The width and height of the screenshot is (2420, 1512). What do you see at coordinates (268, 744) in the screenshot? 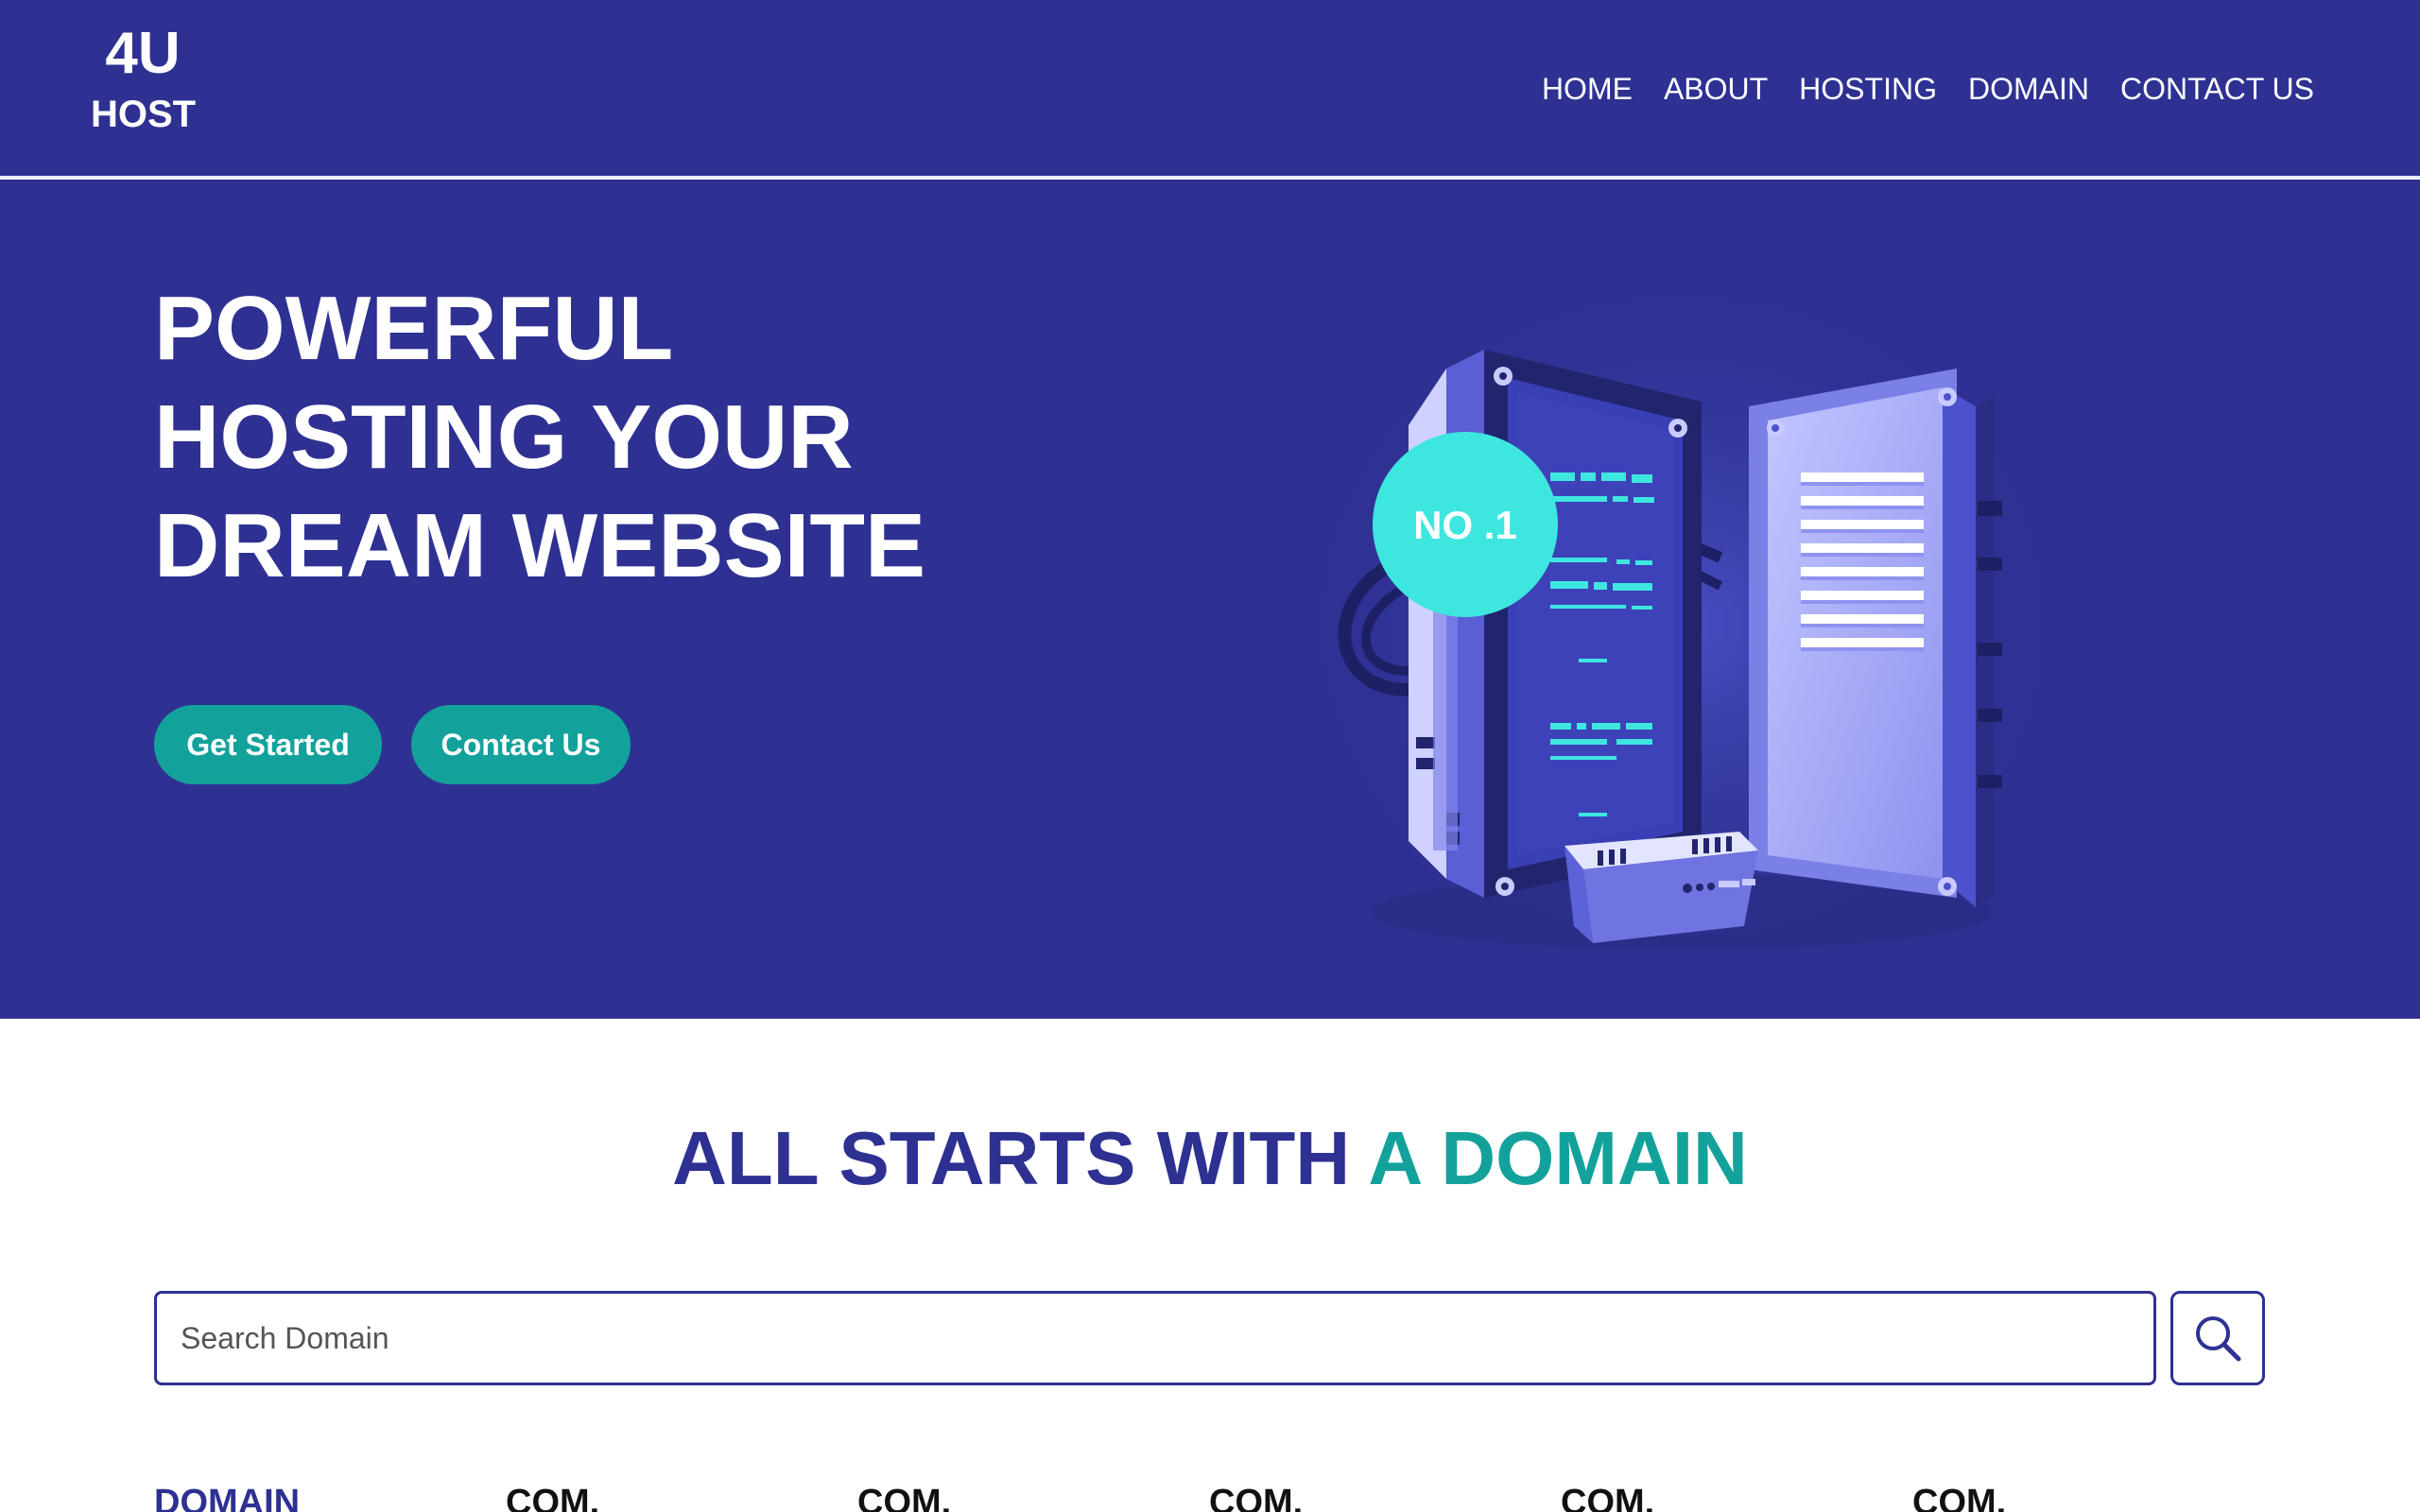
I see `get-started-button: Get Started` at bounding box center [268, 744].